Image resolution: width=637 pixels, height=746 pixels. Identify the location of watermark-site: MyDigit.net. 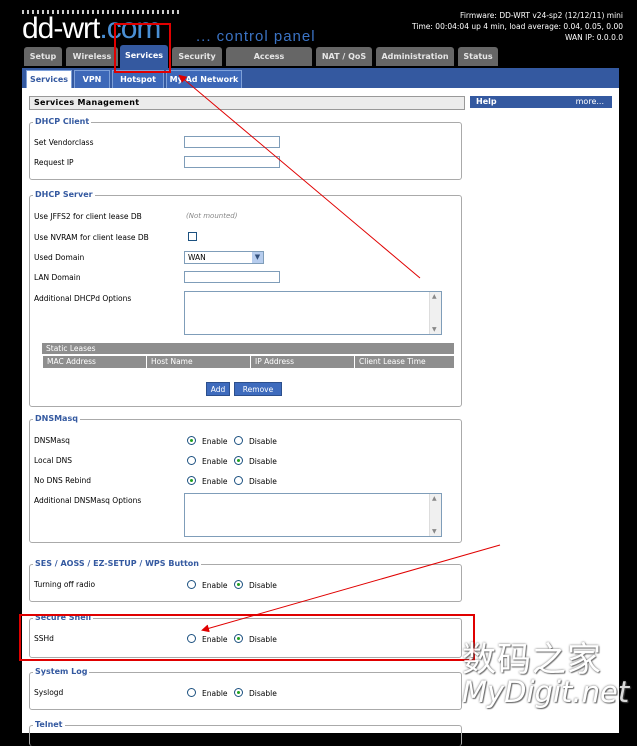
(546, 692).